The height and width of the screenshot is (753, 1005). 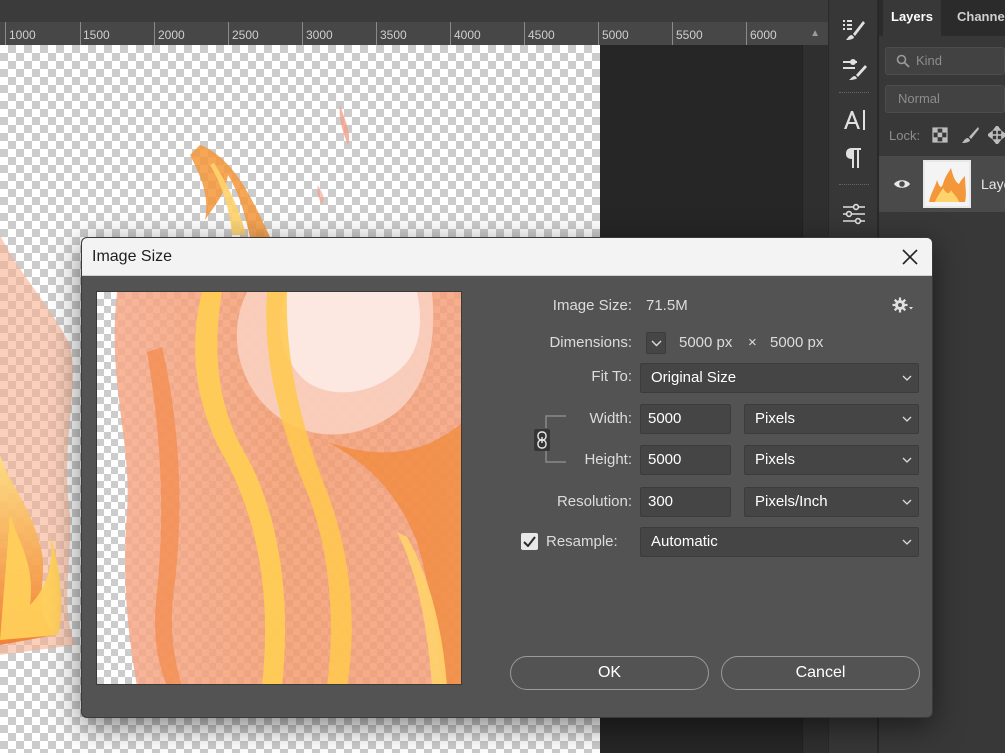 I want to click on lock-image-pixels-icon, so click(x=970, y=135).